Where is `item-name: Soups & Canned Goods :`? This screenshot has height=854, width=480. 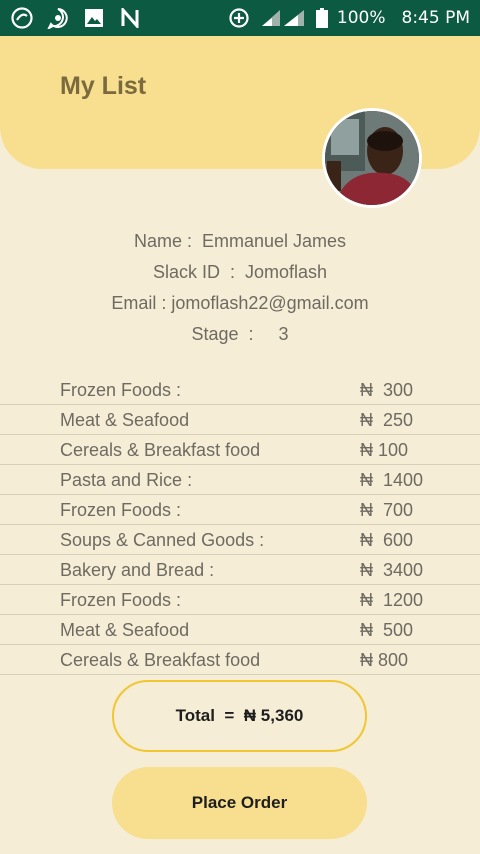 item-name: Soups & Canned Goods : is located at coordinates (162, 540).